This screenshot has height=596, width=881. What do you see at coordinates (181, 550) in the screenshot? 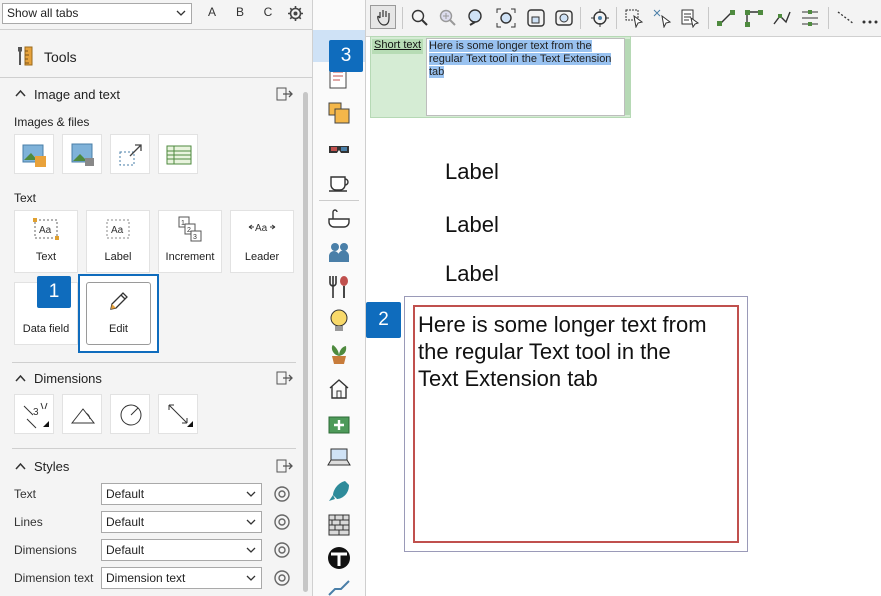
I see `dimensions-style-dropdown: Default` at bounding box center [181, 550].